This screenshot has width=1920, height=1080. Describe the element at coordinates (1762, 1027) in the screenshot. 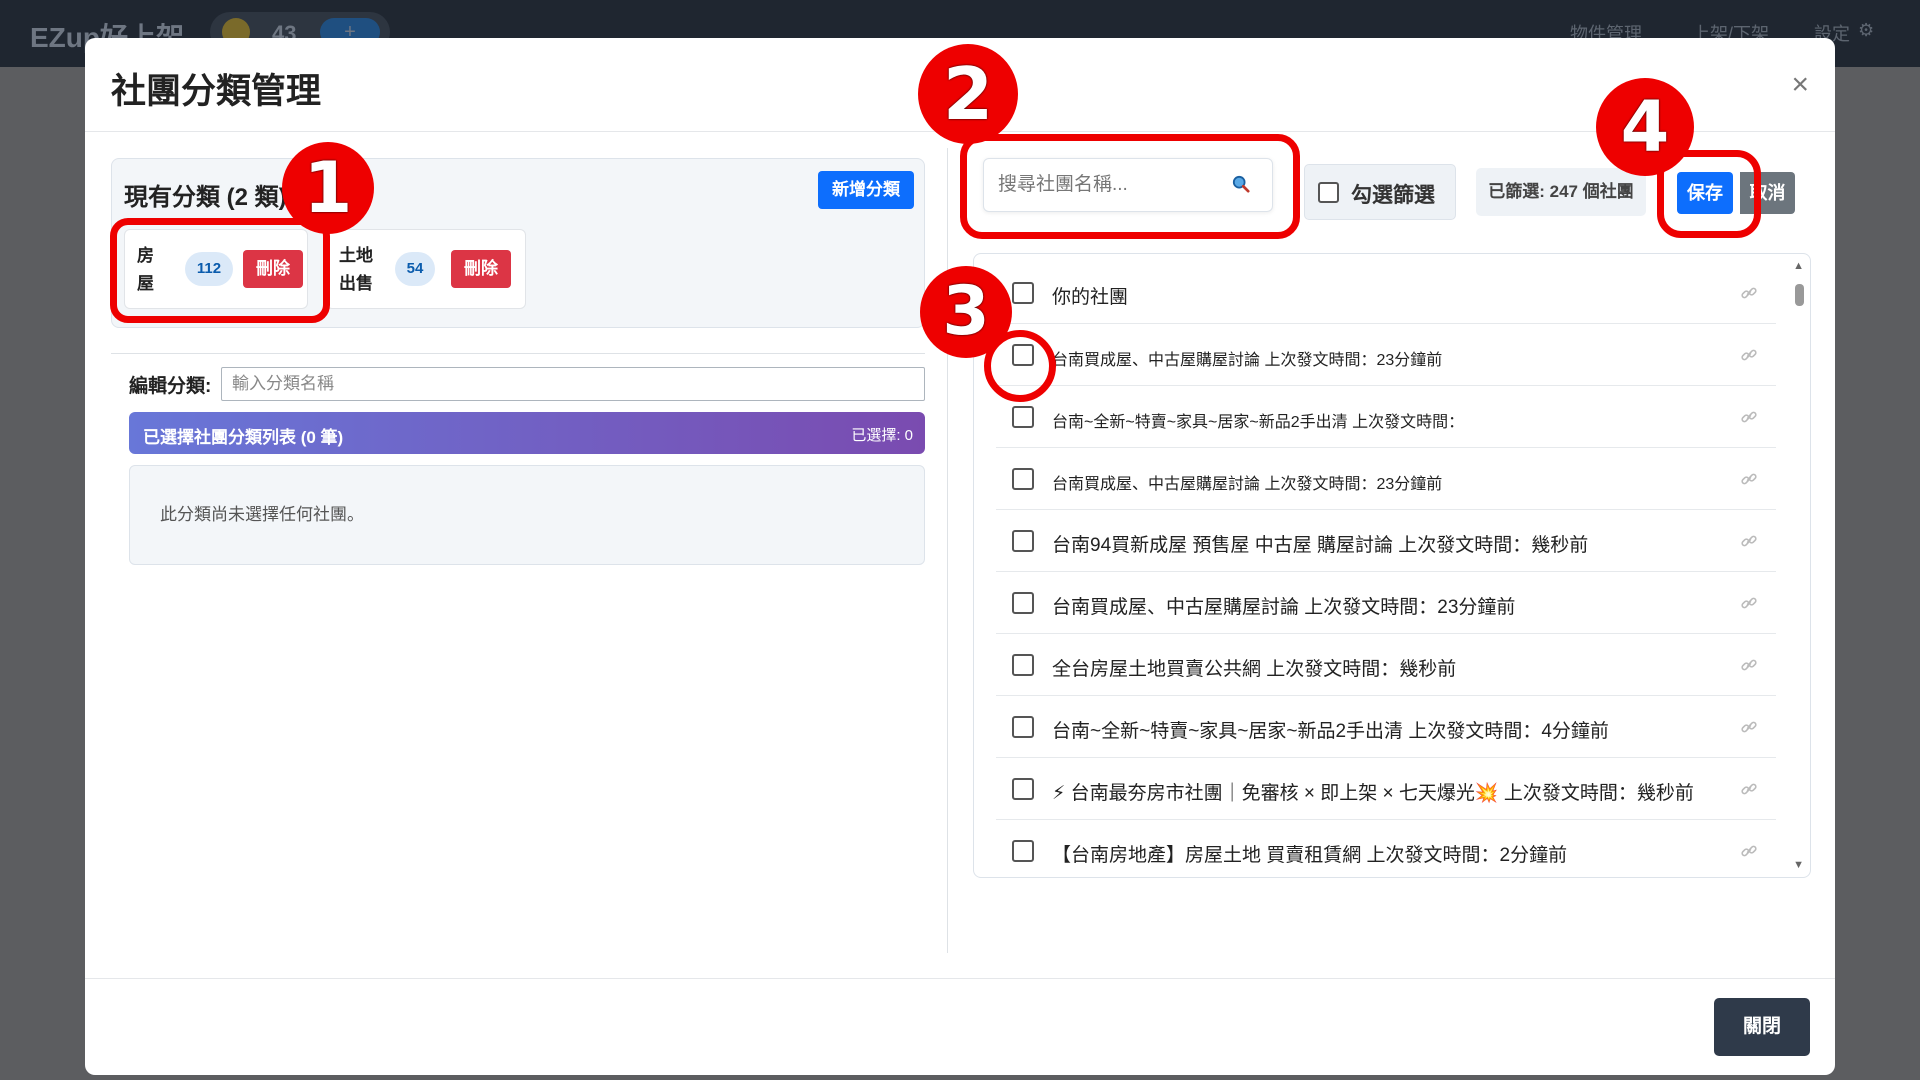

I see `close-button: 關閉` at that location.